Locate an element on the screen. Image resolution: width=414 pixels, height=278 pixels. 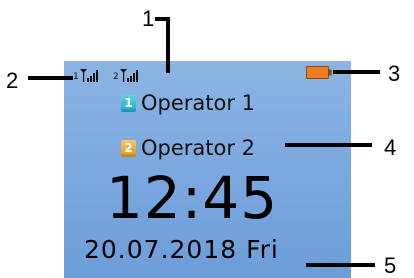
sim2-badge-icon: 2 is located at coordinates (128, 148).